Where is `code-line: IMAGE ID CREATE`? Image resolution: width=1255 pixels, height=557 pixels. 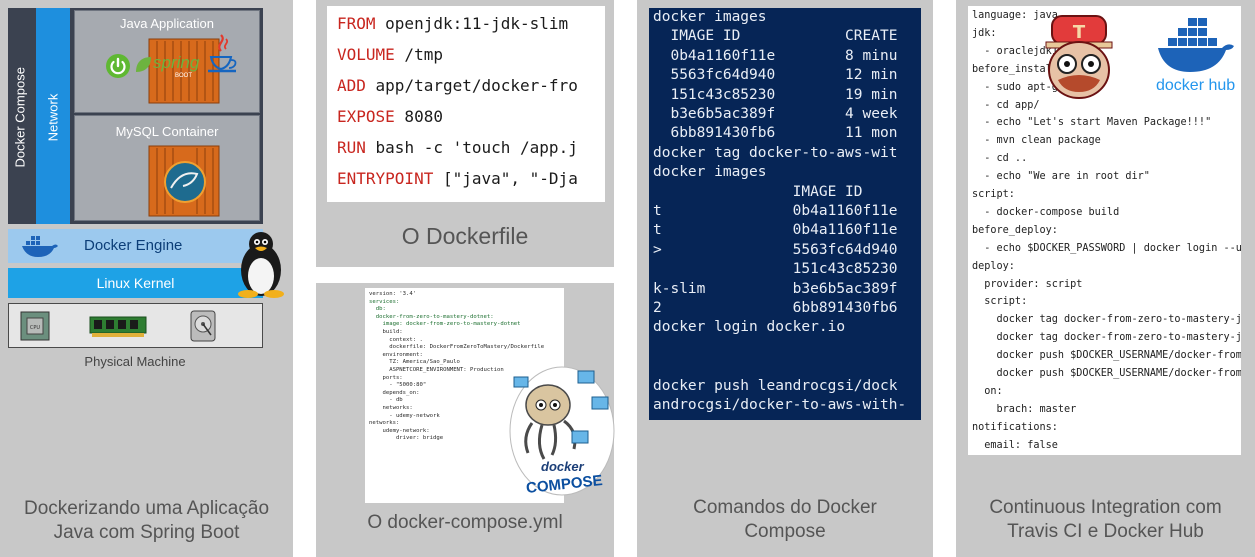 code-line: IMAGE ID CREATE is located at coordinates (775, 36).